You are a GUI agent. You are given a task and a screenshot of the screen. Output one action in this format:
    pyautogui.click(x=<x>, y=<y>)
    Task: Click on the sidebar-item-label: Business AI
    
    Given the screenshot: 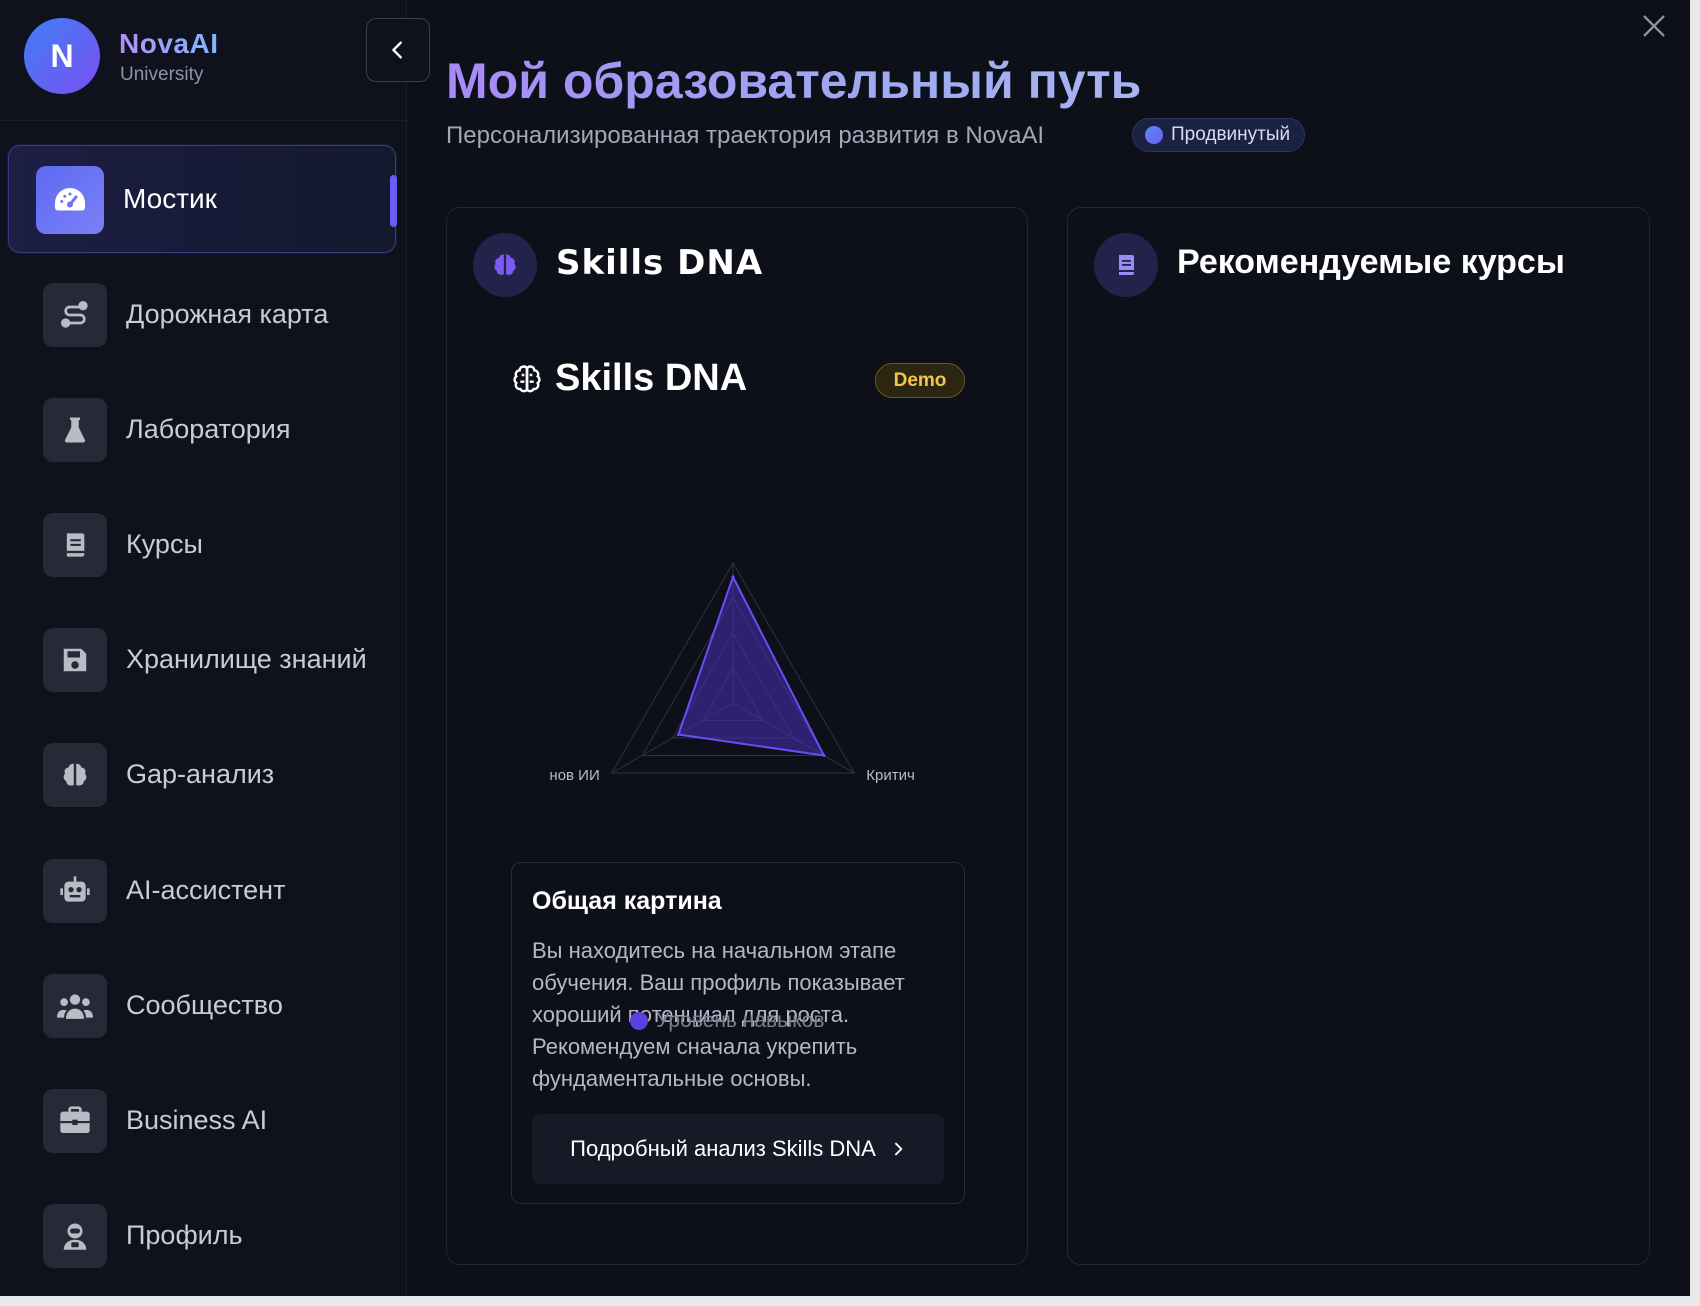 What is the action you would take?
    pyautogui.click(x=197, y=1120)
    